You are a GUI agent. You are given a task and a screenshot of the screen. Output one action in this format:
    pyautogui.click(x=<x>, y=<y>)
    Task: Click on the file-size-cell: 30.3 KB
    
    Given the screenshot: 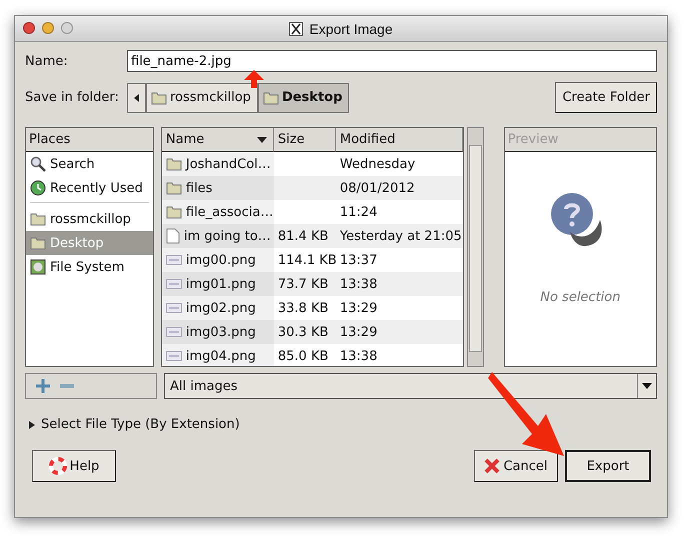 What is the action you would take?
    pyautogui.click(x=305, y=332)
    